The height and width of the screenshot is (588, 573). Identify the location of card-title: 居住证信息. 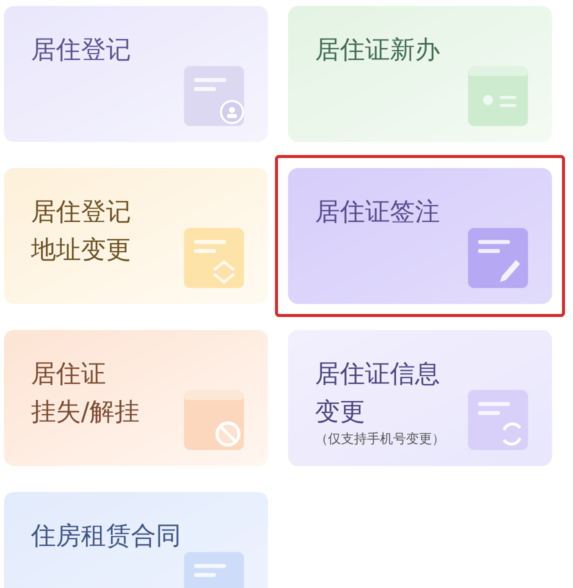
(377, 374).